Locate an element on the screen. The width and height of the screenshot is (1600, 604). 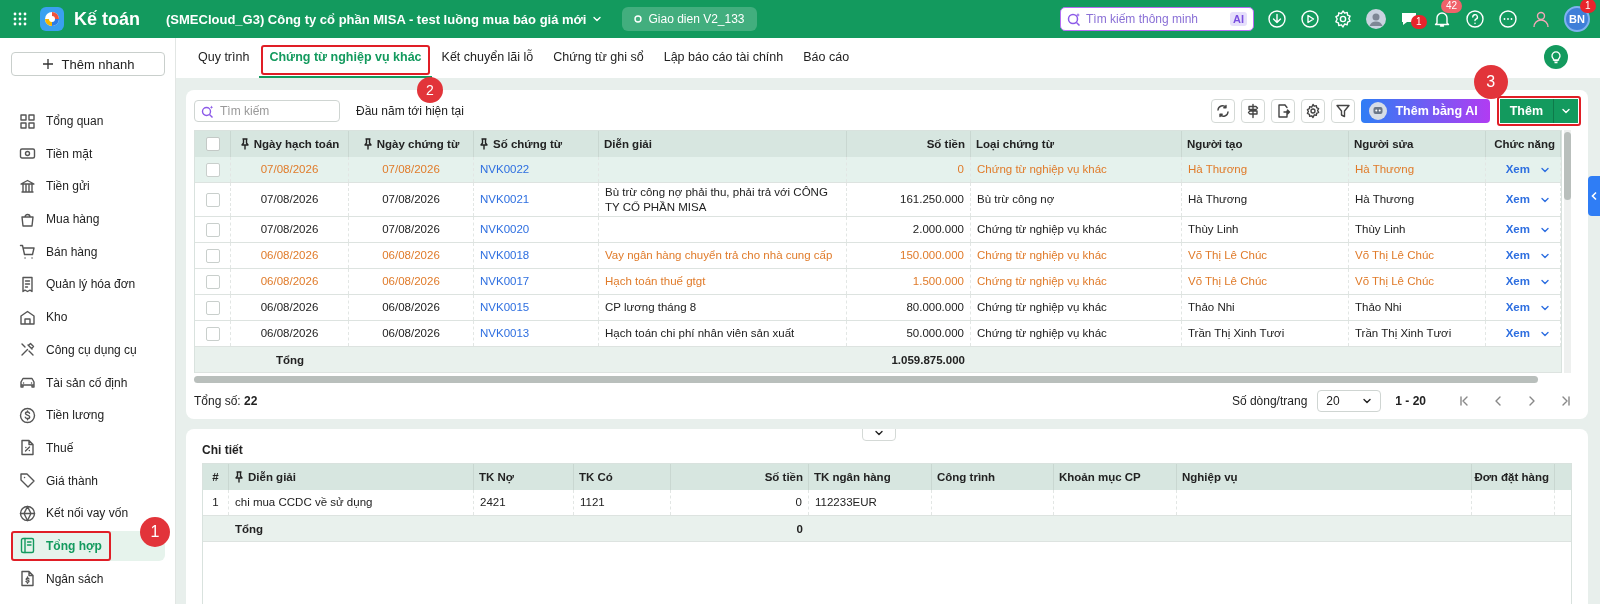
notification-count: 1 is located at coordinates (1588, 6).